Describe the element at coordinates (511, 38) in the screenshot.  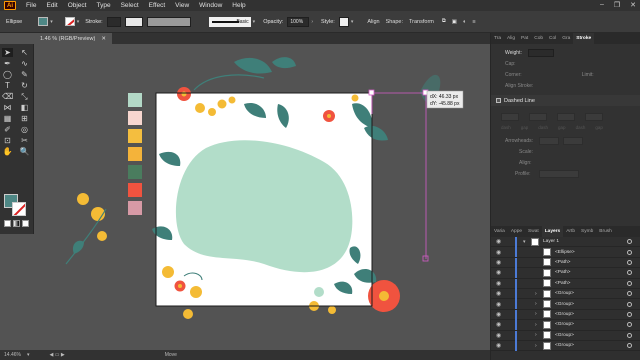
I see `tab-align: Alig` at that location.